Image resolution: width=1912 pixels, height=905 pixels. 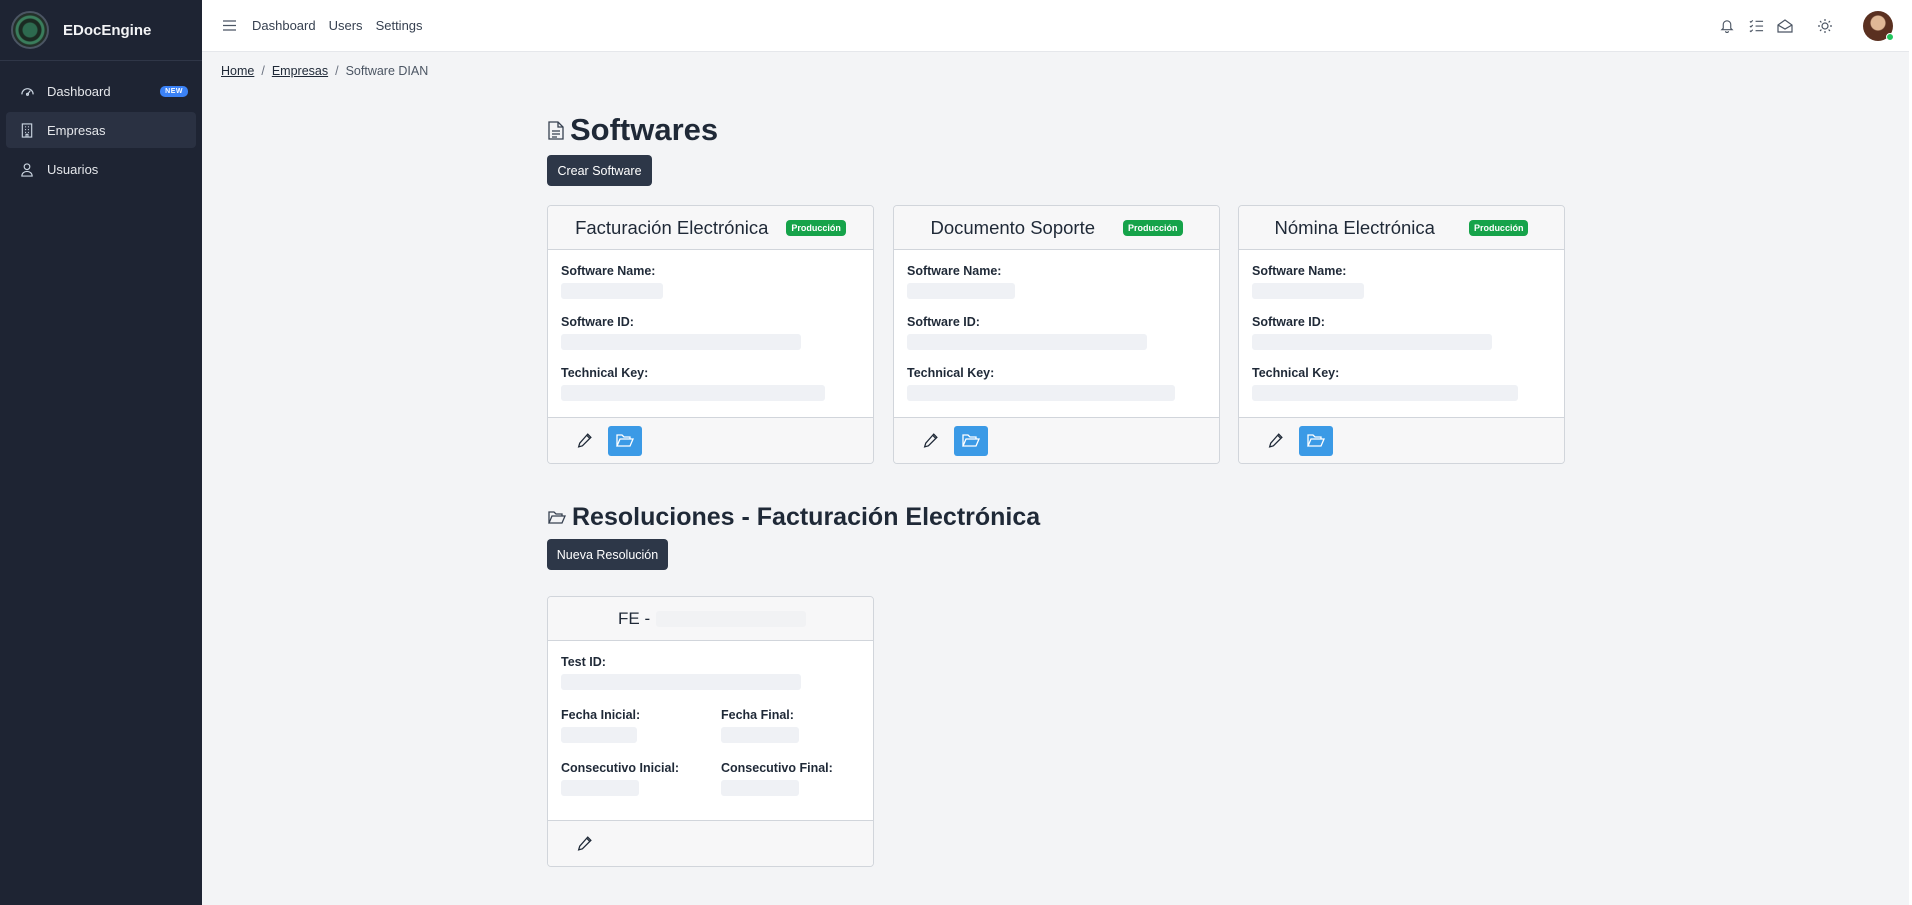 I want to click on fecha-inicial-label: Fecha Inicial:, so click(x=601, y=715).